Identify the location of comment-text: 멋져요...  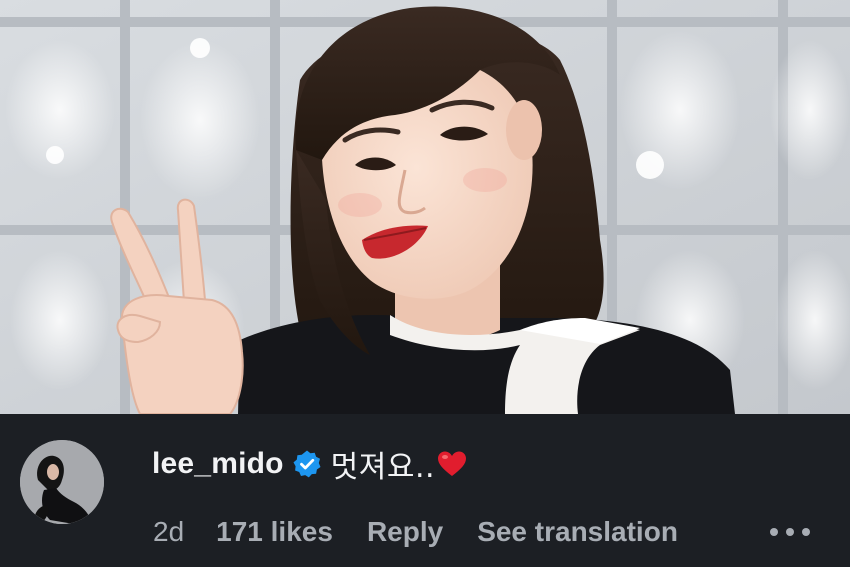
(383, 467).